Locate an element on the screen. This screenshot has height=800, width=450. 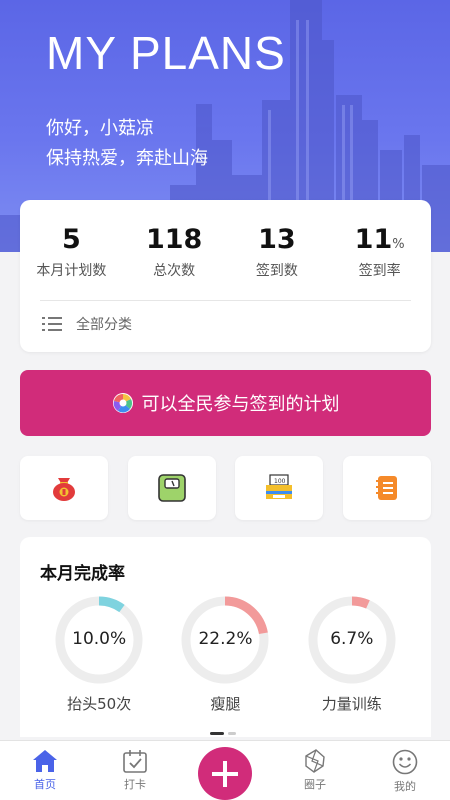
tile-money-bag is located at coordinates (64, 488).